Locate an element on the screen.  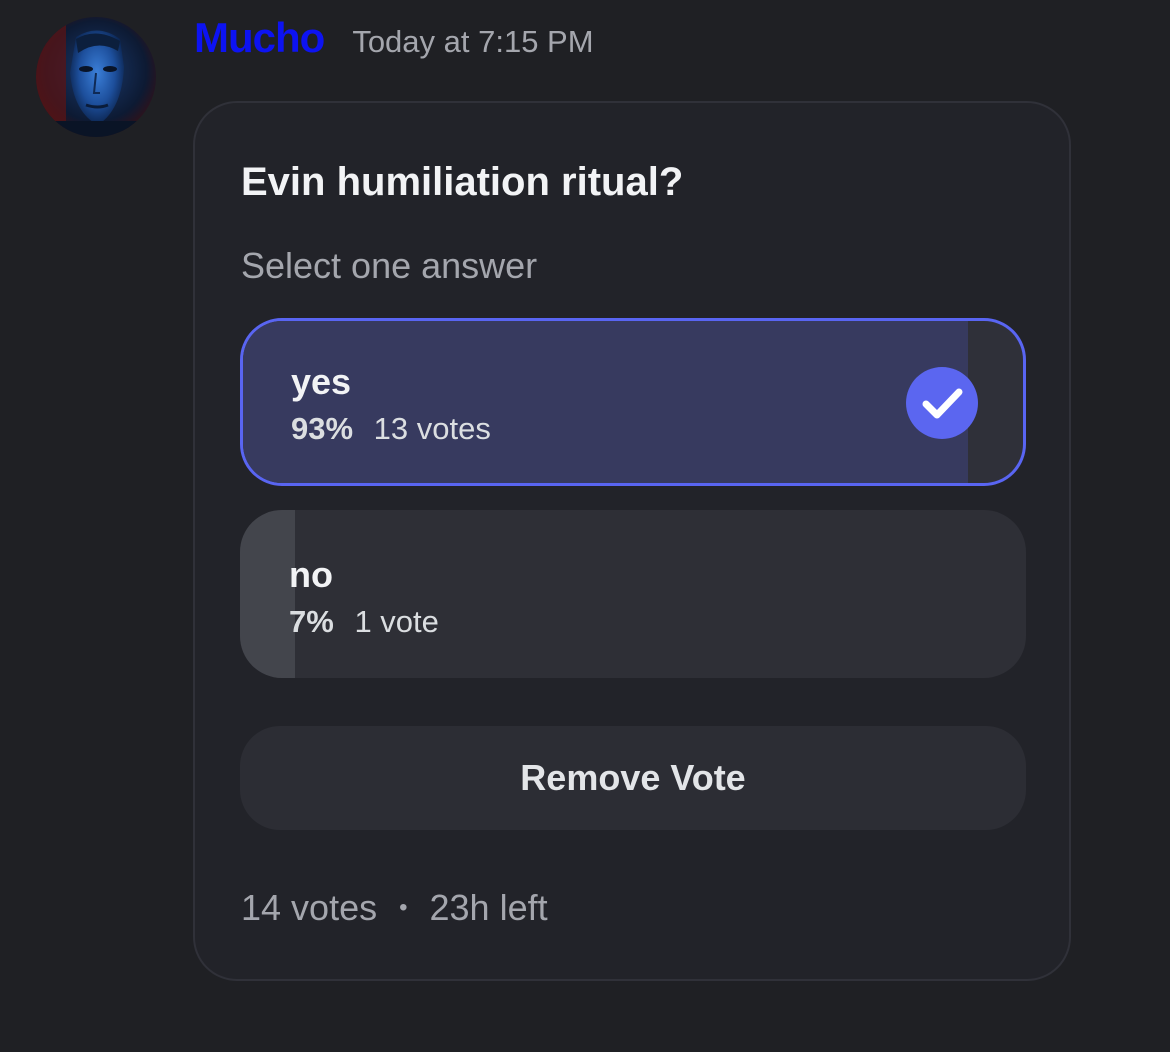
answer-vote-count: 1 vote is located at coordinates (396, 621).